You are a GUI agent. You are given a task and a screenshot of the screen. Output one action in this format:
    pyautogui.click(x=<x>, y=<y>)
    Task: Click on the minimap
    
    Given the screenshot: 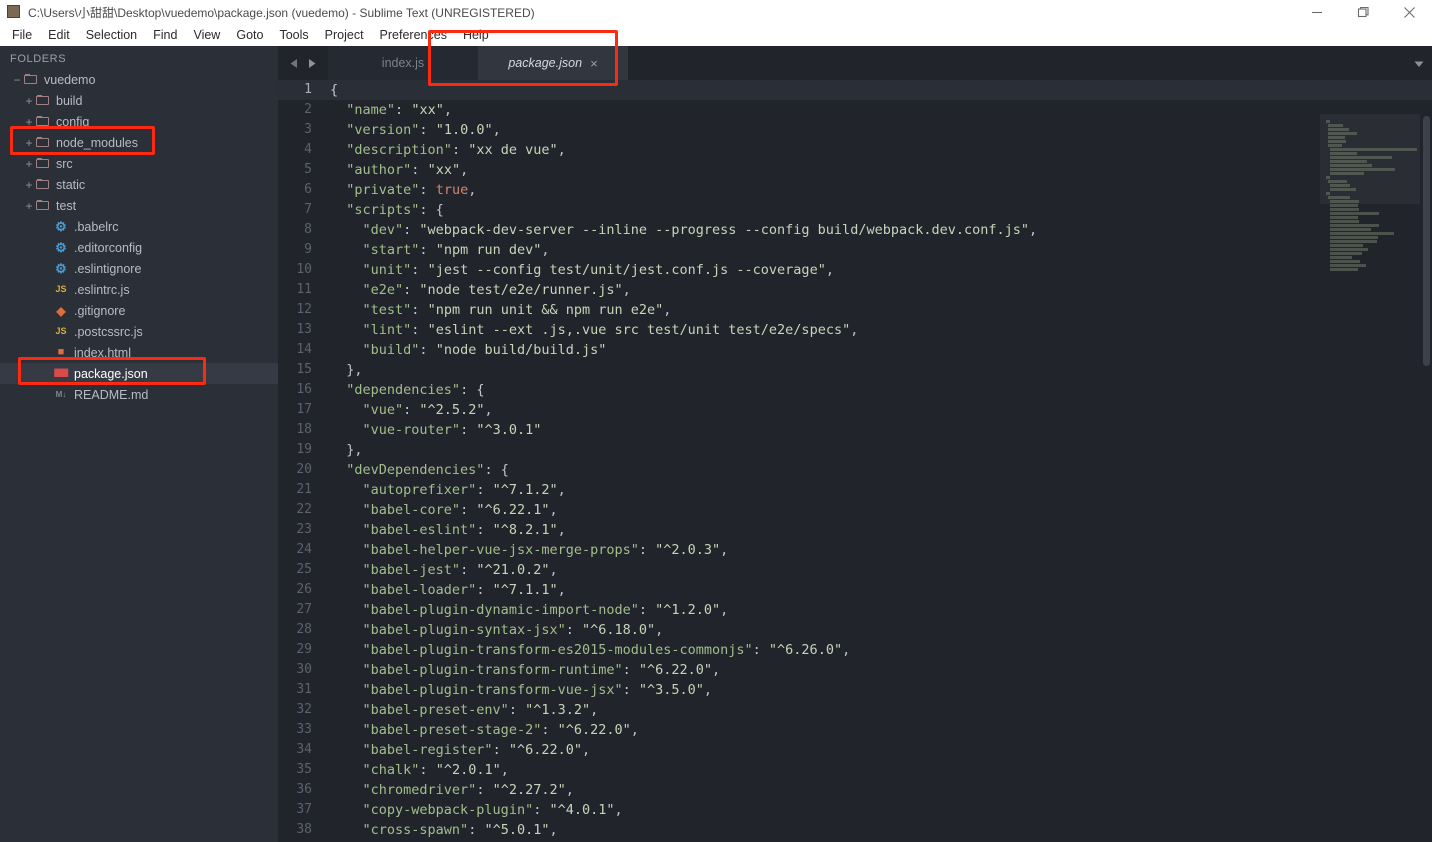 What is the action you would take?
    pyautogui.click(x=1370, y=478)
    